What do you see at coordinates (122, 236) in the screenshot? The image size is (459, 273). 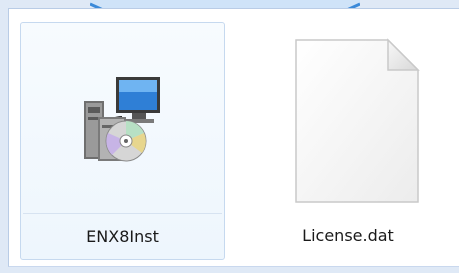 I see `file-name-label: ENX8Inst` at bounding box center [122, 236].